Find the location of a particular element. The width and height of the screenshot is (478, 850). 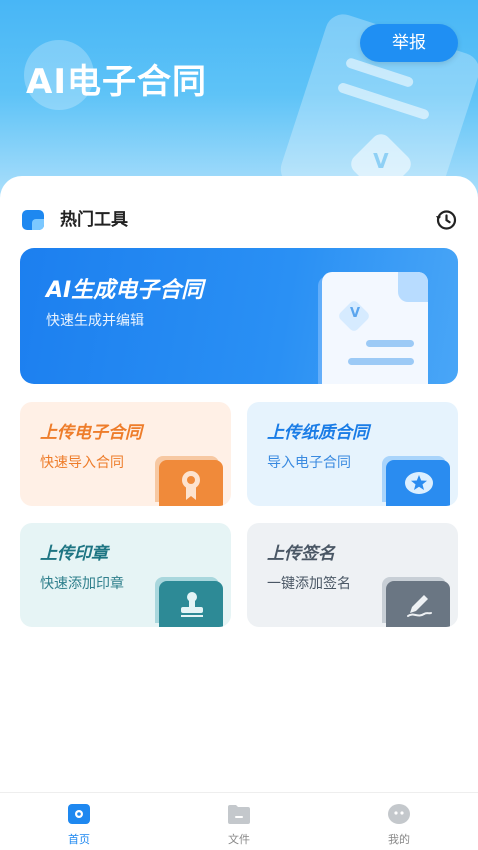

card-title: 上传签名 is located at coordinates (301, 554).